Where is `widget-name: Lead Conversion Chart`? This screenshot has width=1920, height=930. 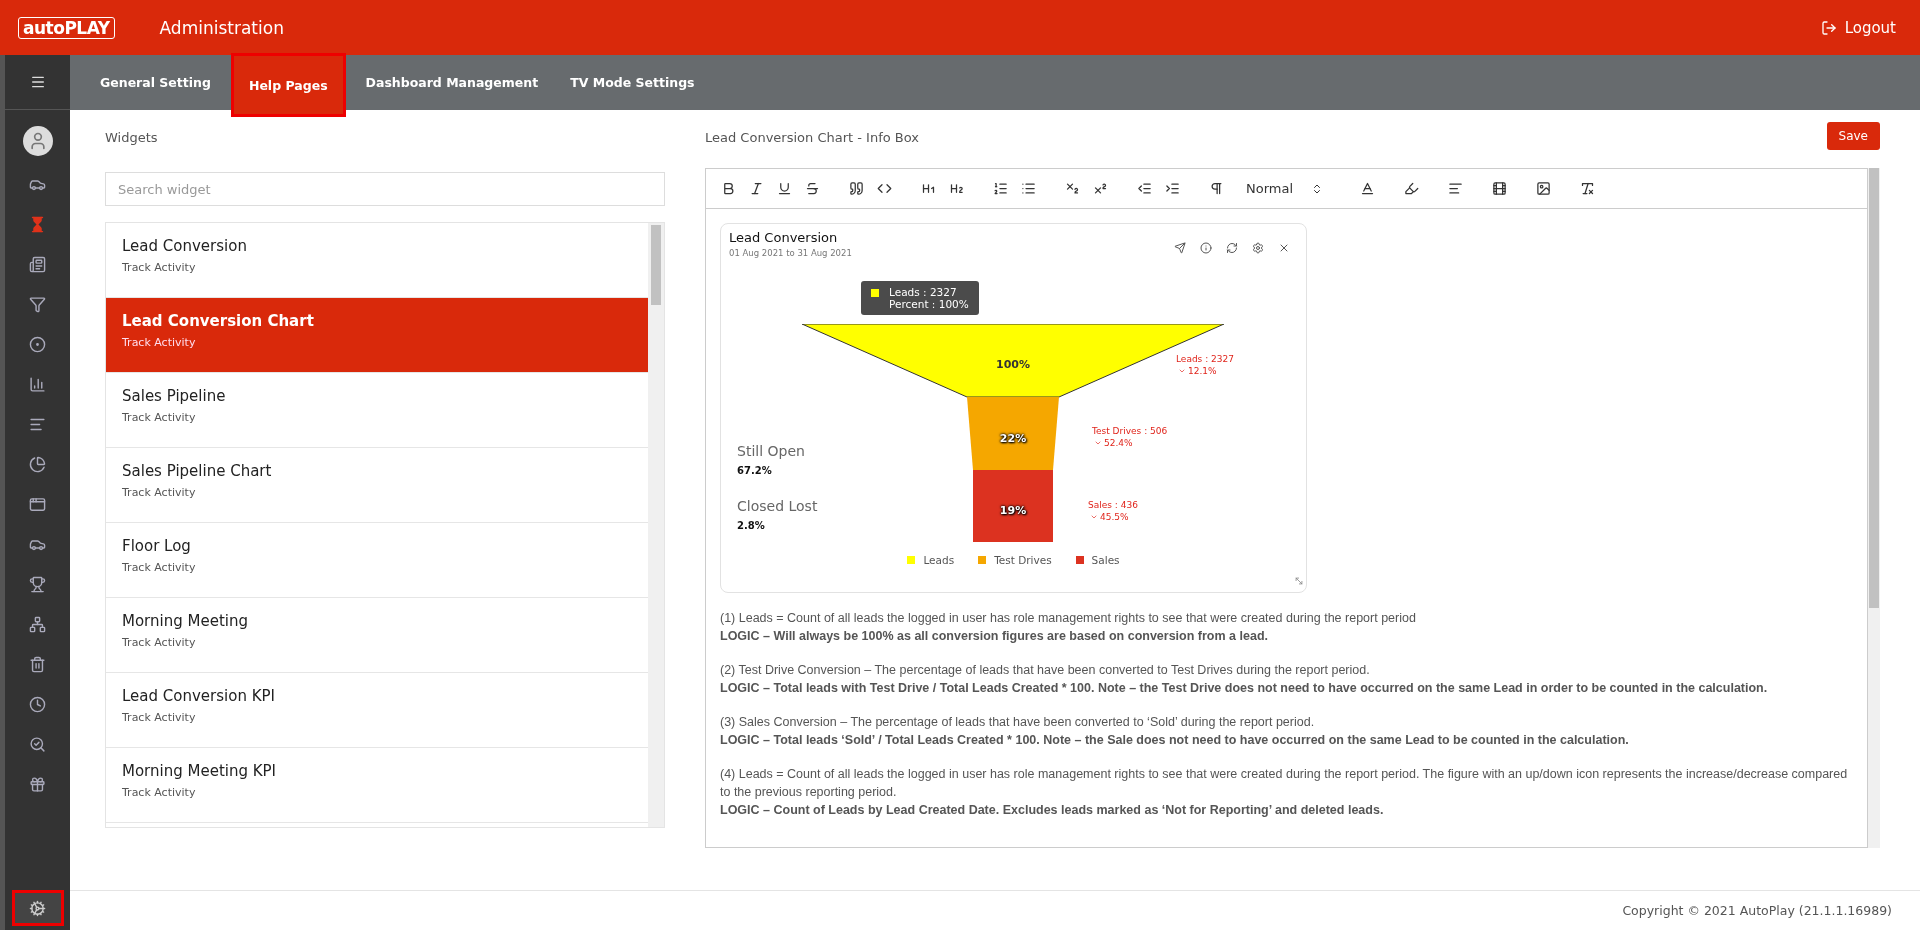
widget-name: Lead Conversion Chart is located at coordinates (218, 321).